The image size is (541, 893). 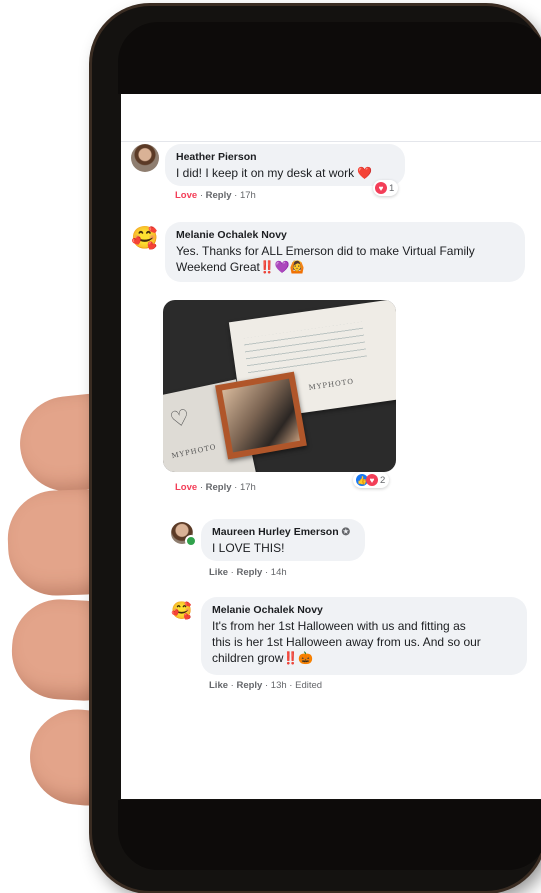 I want to click on comment-text: I did! I keep it on my desk at work ❤️, so click(x=274, y=173).